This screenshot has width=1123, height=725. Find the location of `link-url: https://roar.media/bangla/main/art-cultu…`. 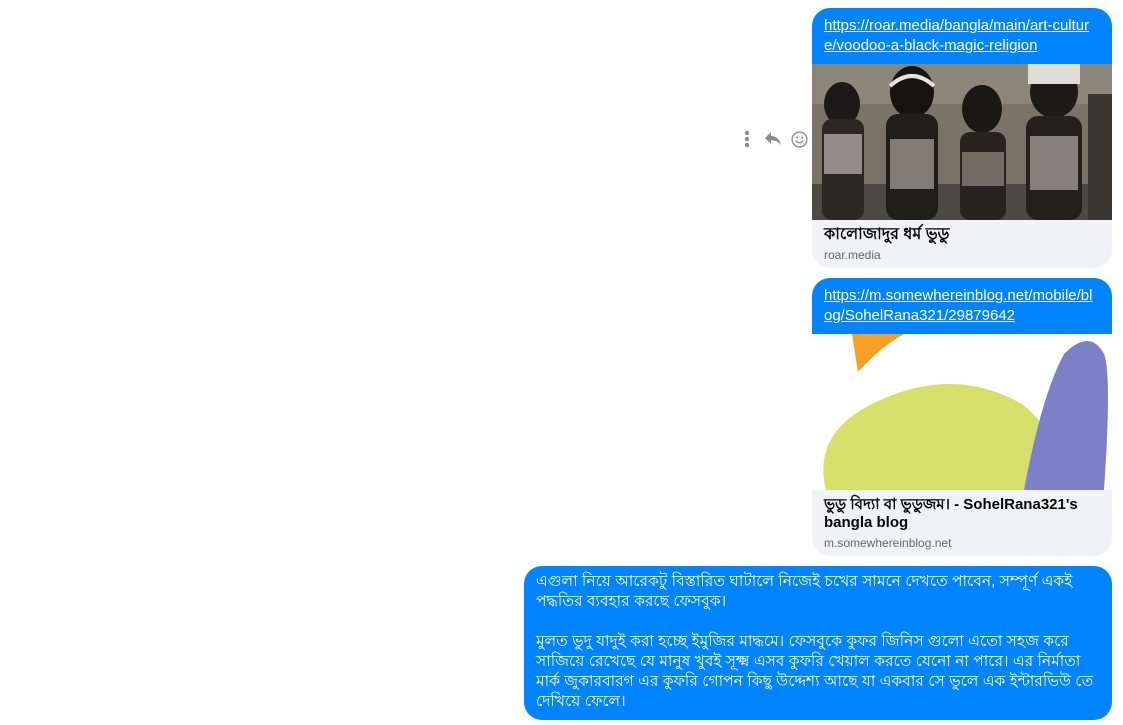

link-url: https://roar.media/bangla/main/art-cultu… is located at coordinates (962, 36).